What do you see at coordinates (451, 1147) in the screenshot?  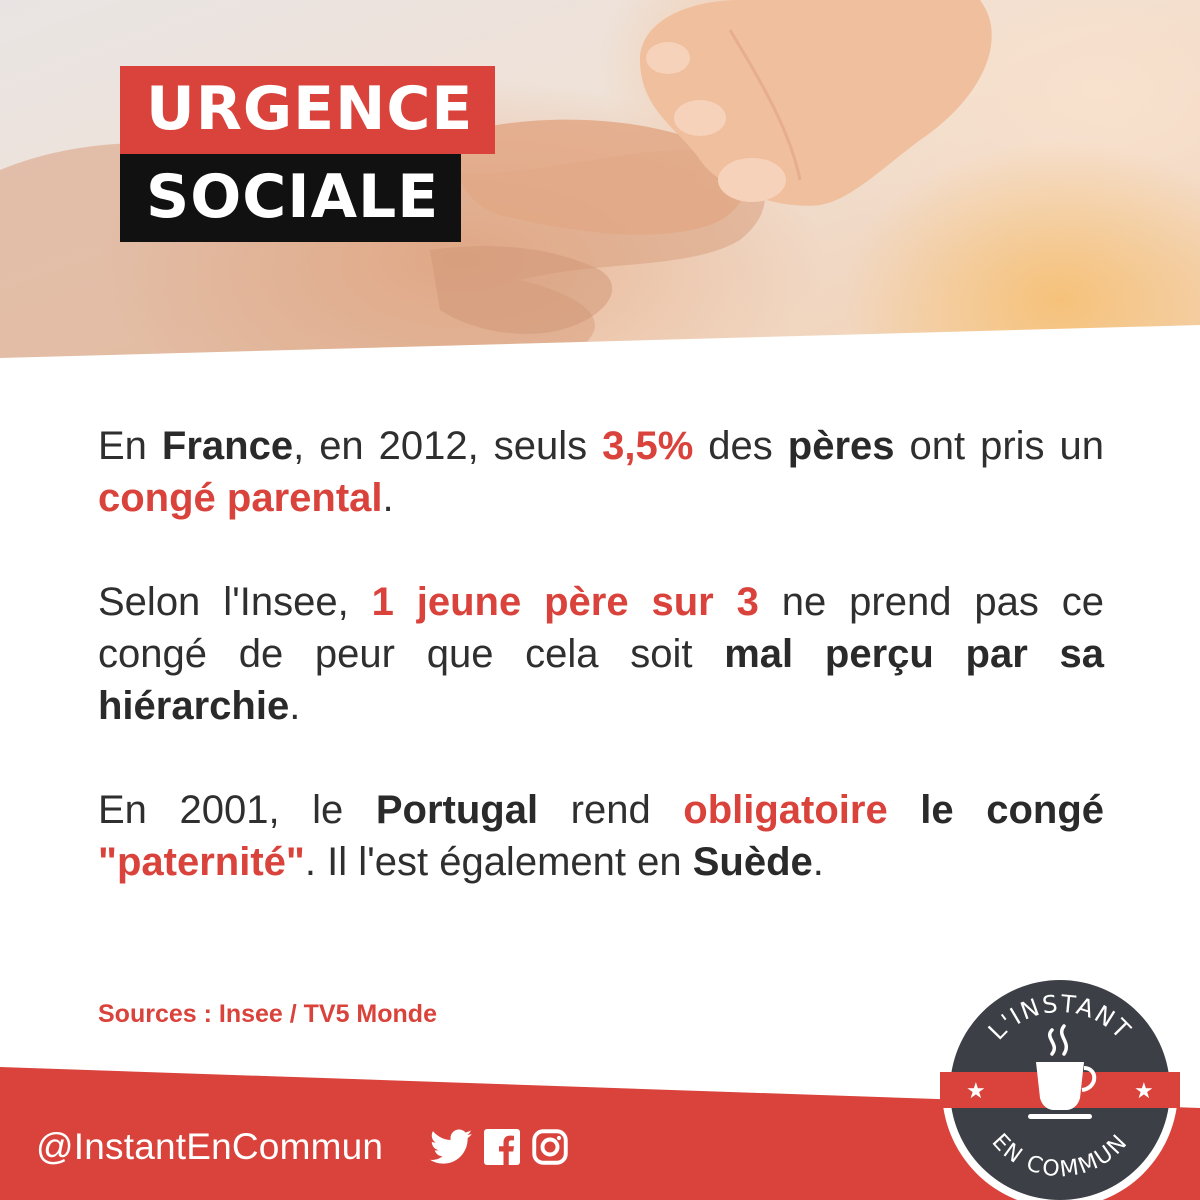 I see `twitter-icon` at bounding box center [451, 1147].